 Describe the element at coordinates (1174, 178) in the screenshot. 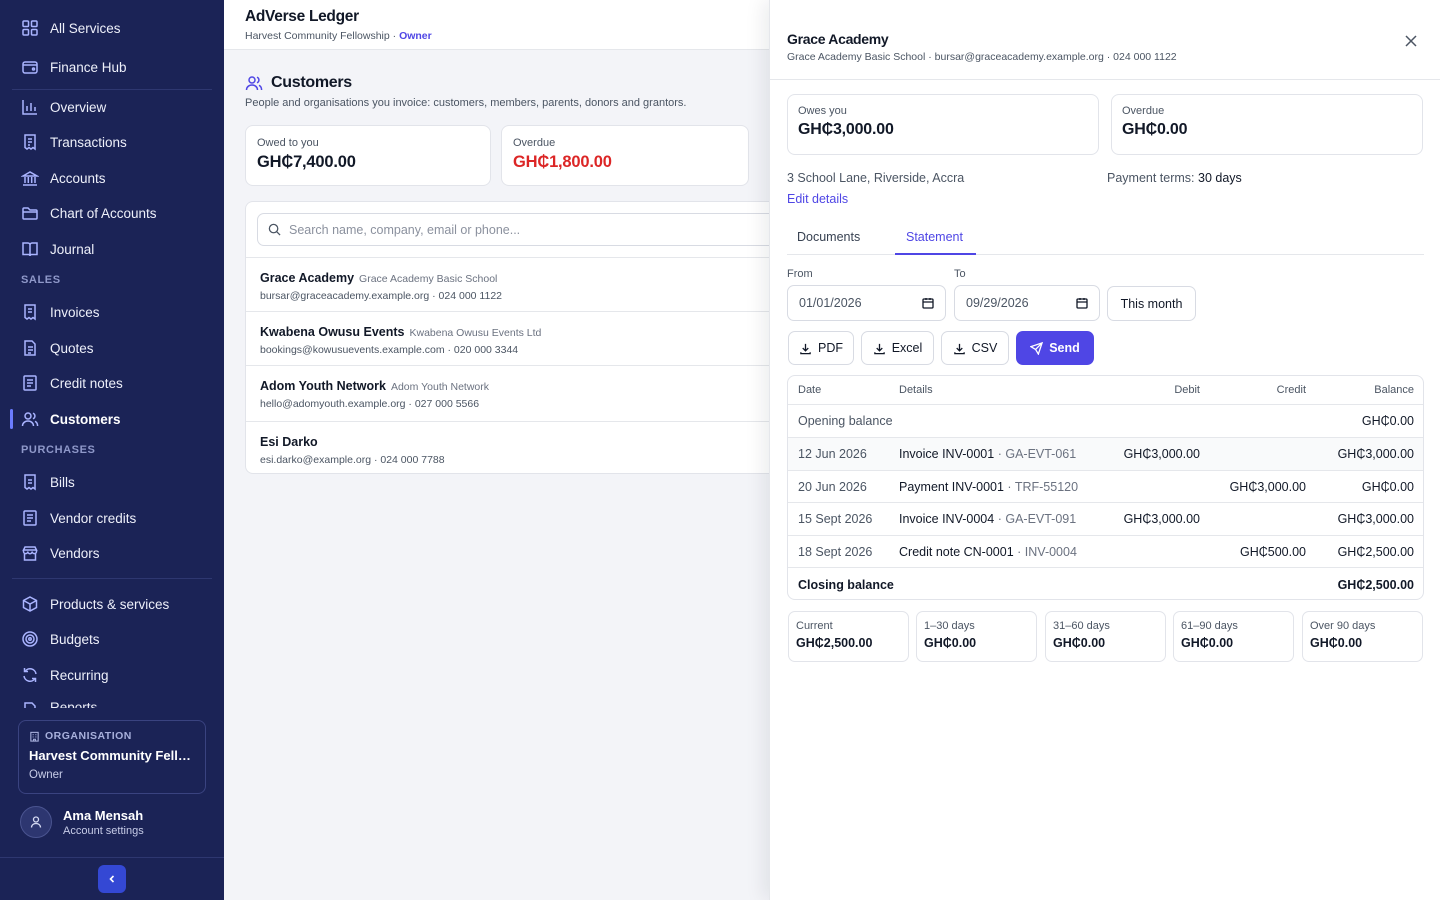

I see `payment-terms: Payment terms: 30 days` at that location.